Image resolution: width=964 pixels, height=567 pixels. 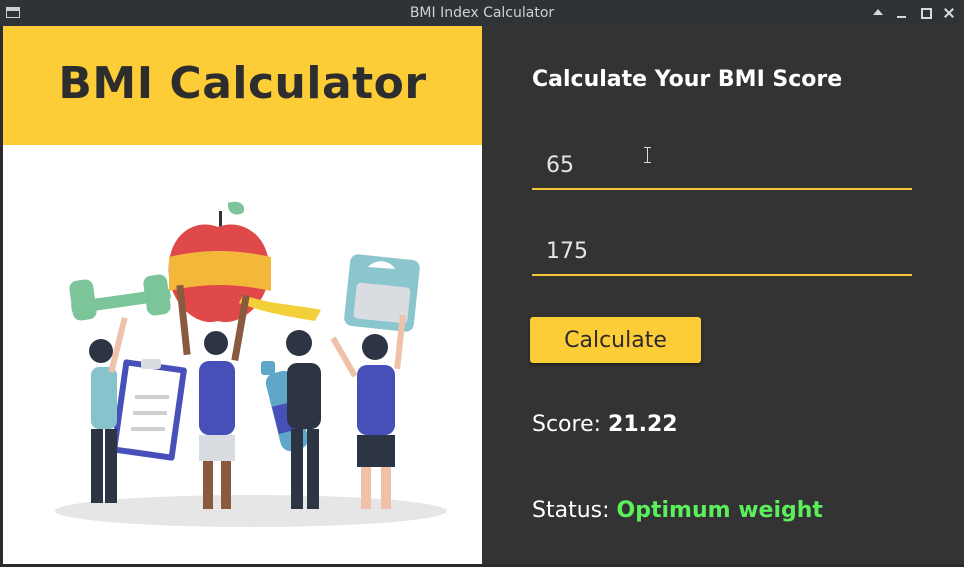 What do you see at coordinates (902, 13) in the screenshot?
I see `minimize-icon` at bounding box center [902, 13].